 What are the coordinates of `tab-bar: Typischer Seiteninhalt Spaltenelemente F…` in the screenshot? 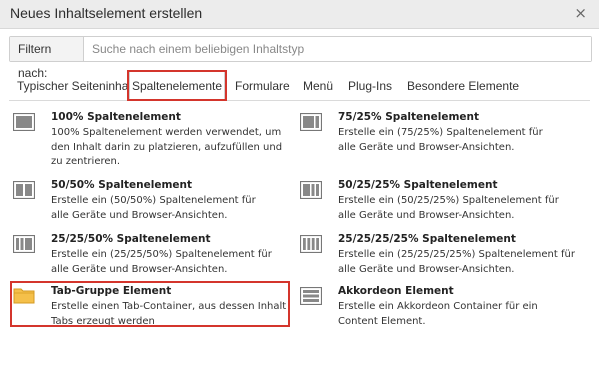 It's located at (299, 85).